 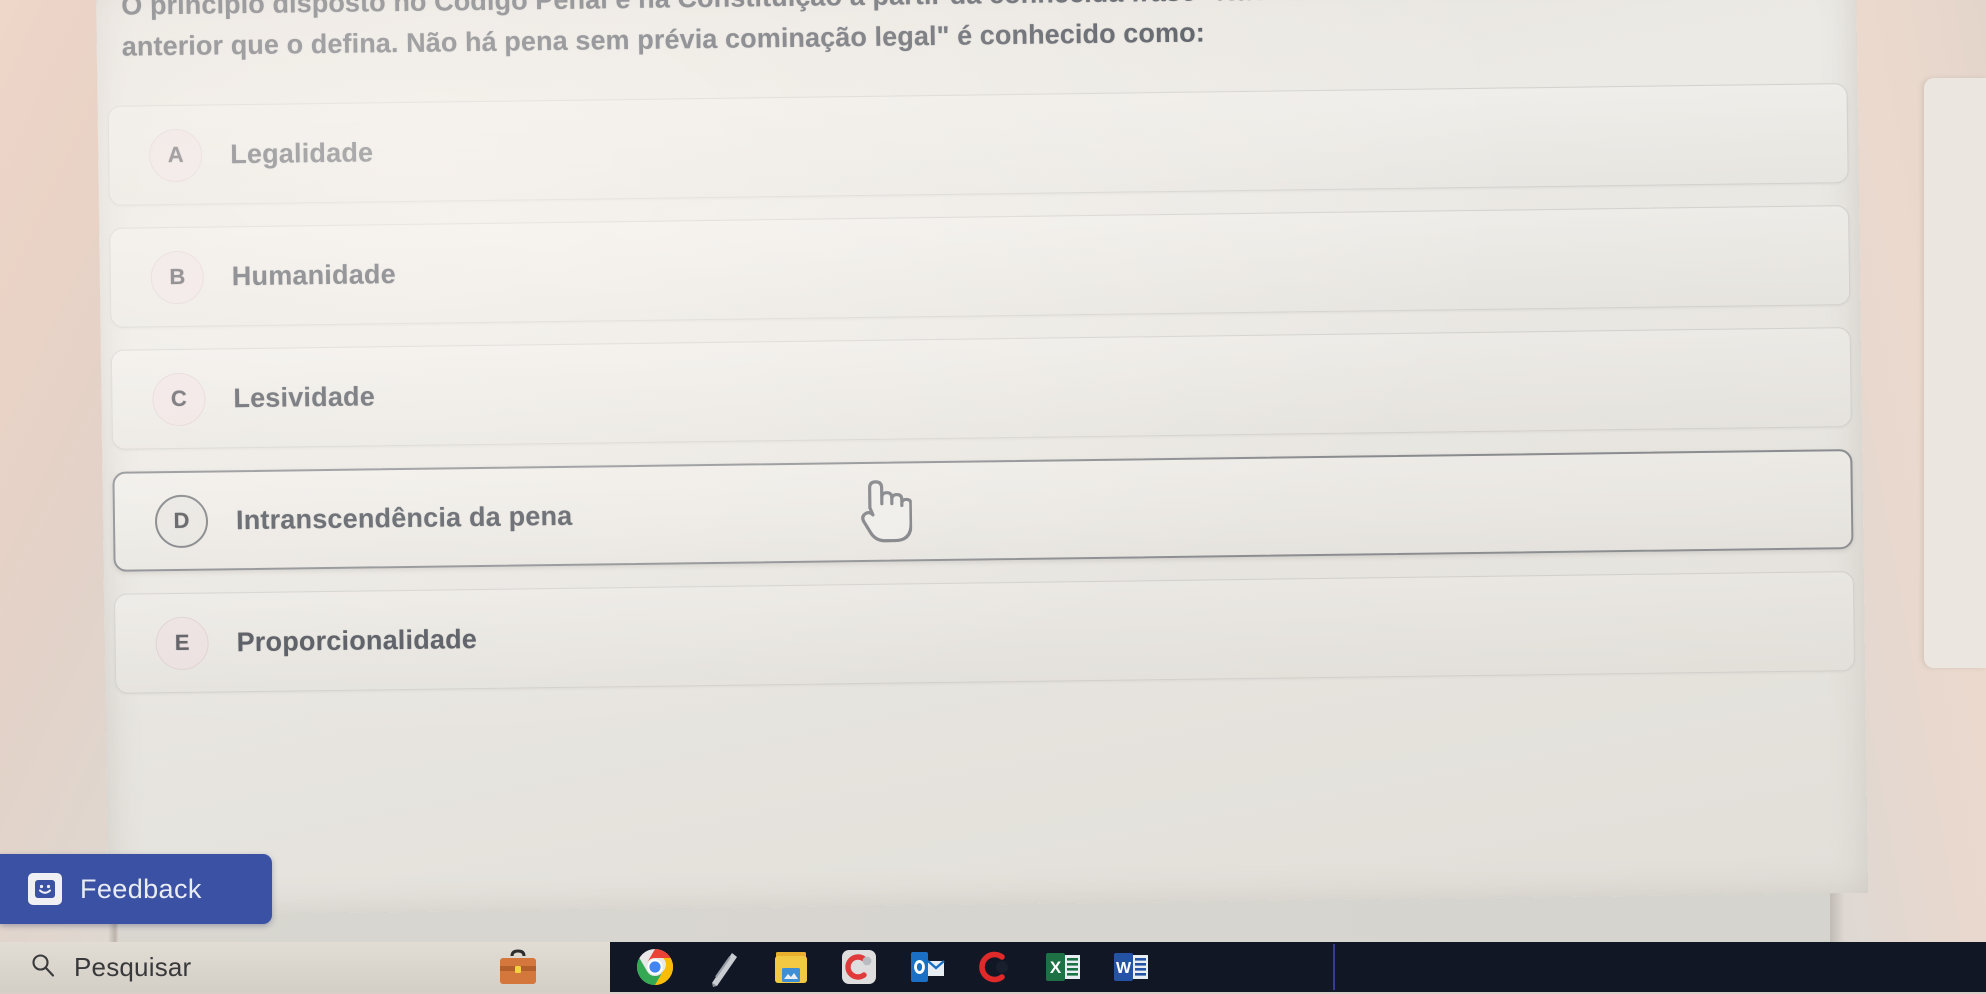 I want to click on answer-option-c: C Lesividade, so click(x=981, y=388).